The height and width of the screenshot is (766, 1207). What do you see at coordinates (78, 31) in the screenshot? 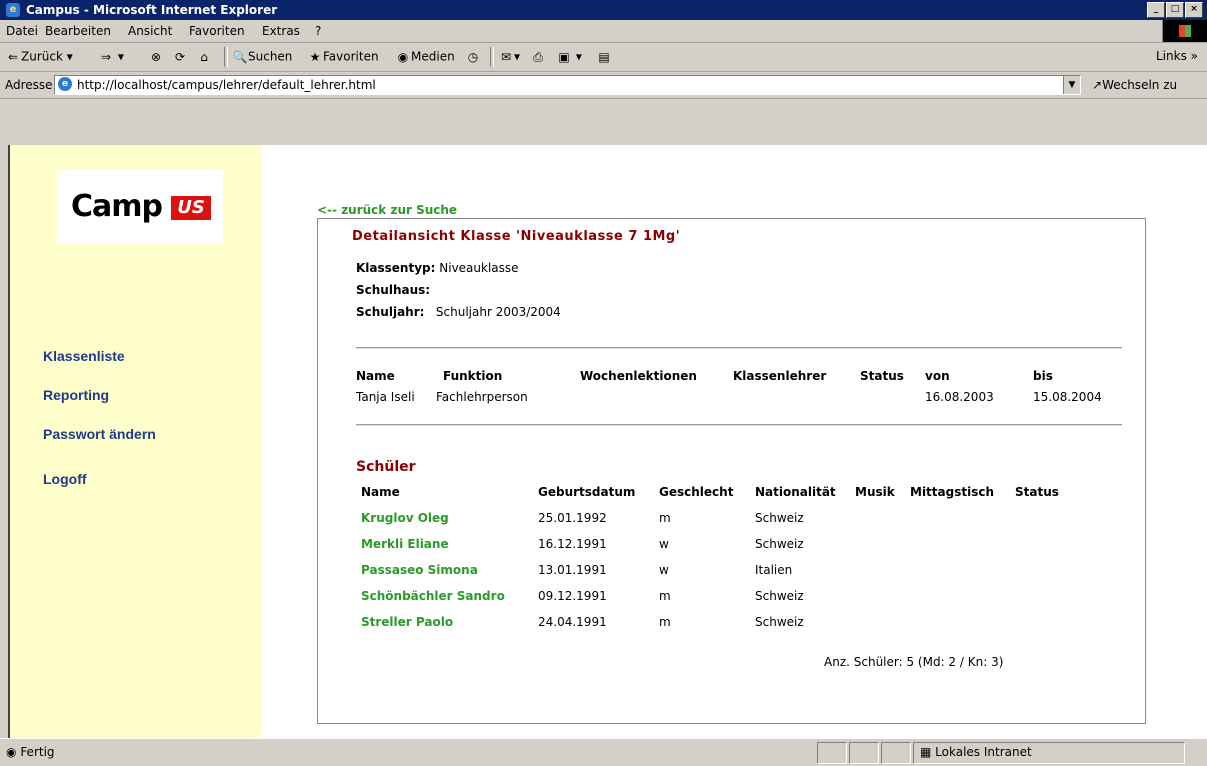
I see `menu-bearbeiten: Bearbeiten` at bounding box center [78, 31].